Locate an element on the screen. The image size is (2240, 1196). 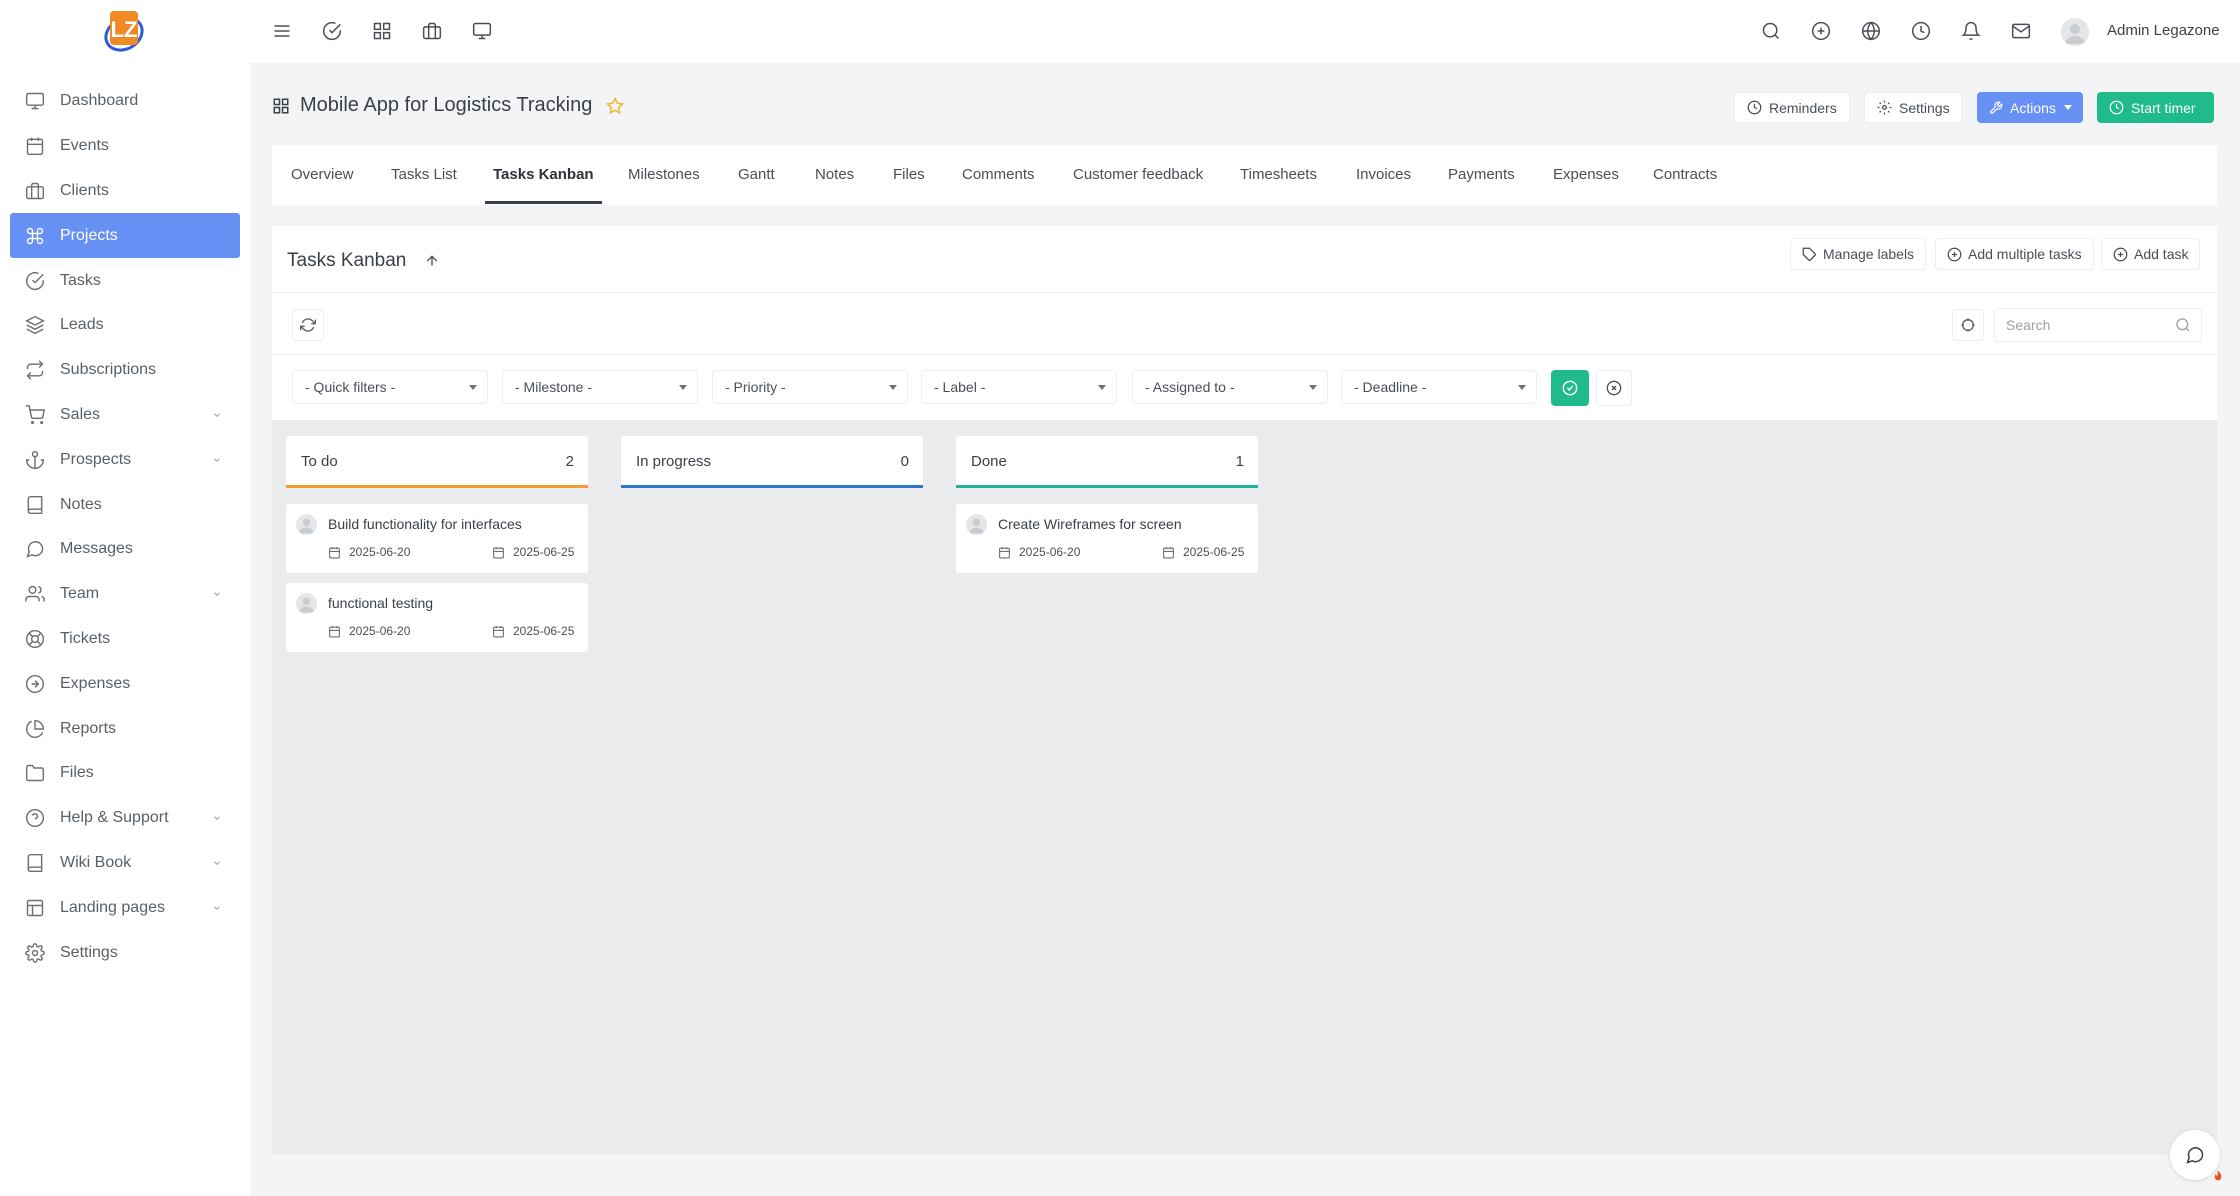
globe-icon is located at coordinates (1871, 31).